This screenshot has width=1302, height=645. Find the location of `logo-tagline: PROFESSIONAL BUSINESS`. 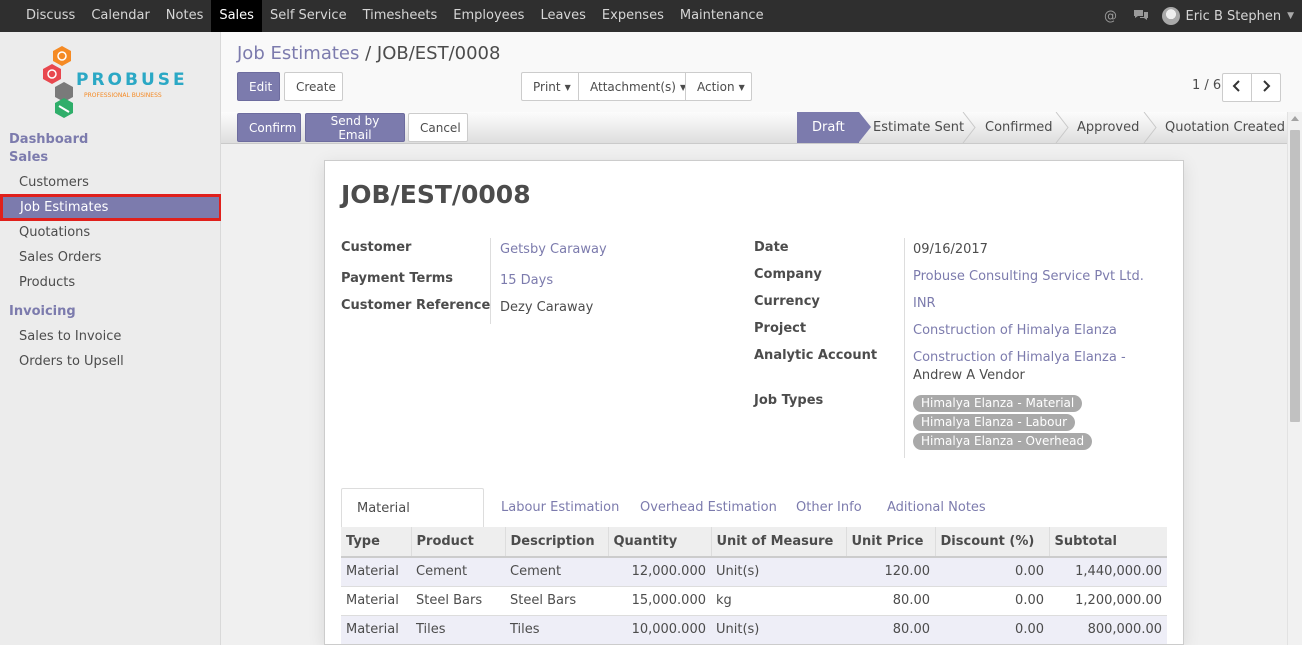

logo-tagline: PROFESSIONAL BUSINESS is located at coordinates (123, 95).